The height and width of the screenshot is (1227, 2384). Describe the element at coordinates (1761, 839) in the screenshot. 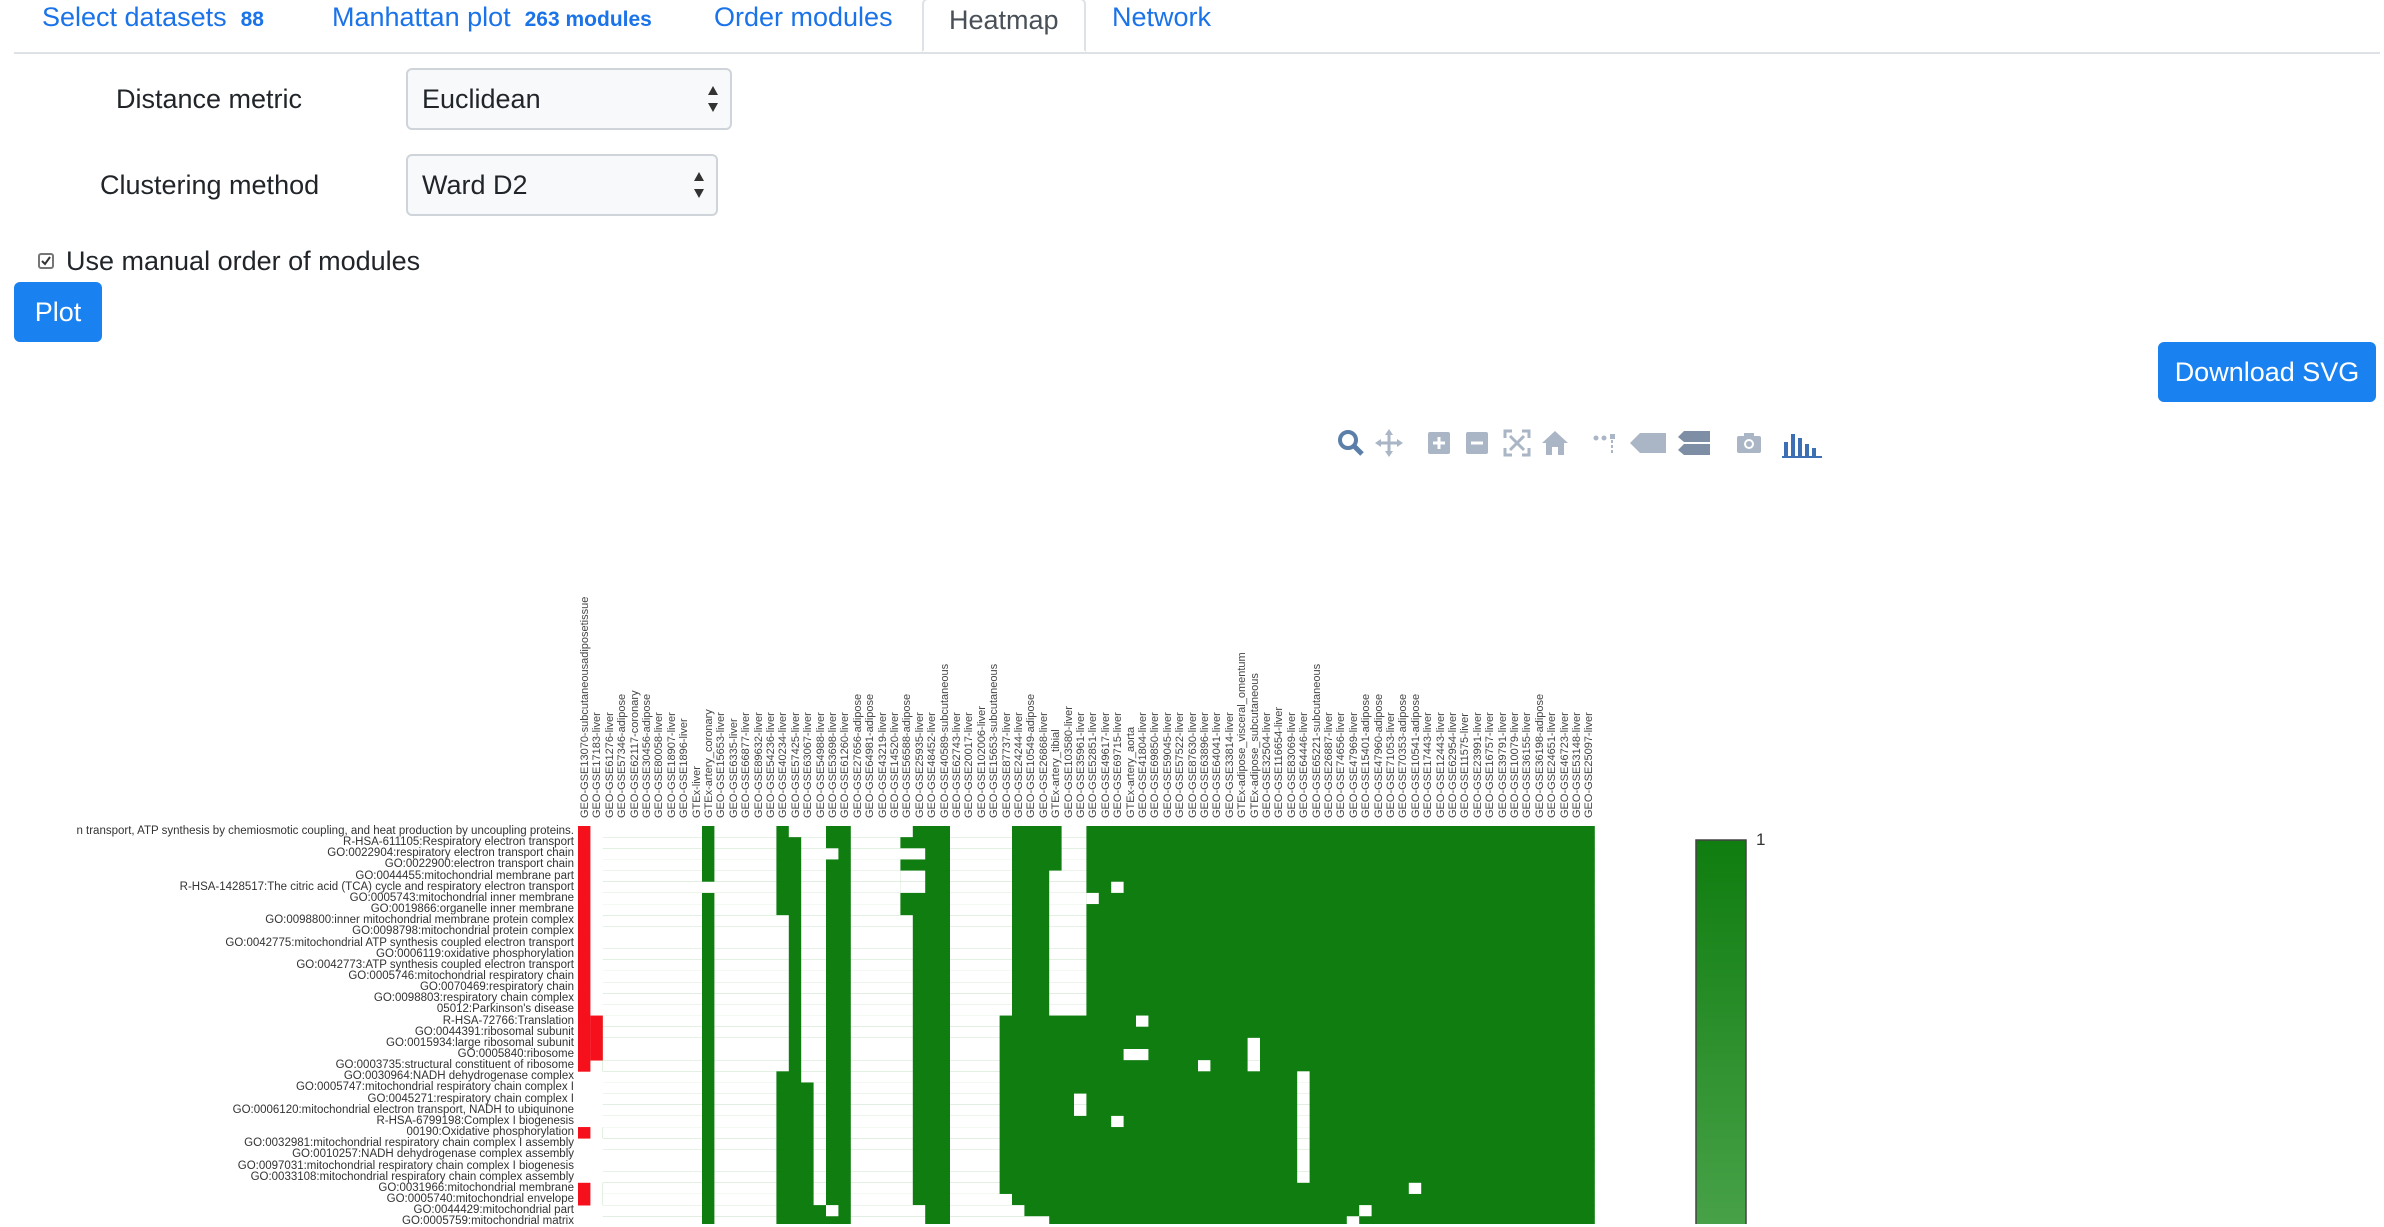

I see `colorbar-max-label: 1` at that location.